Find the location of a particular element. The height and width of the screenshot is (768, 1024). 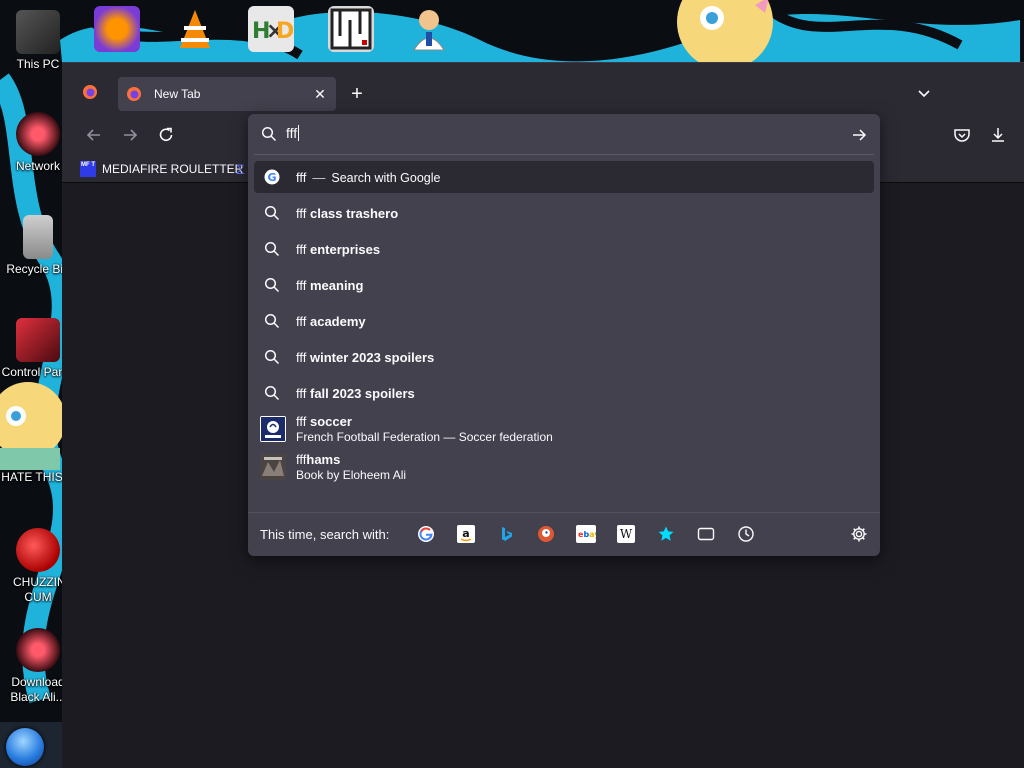

clock-icon is located at coordinates (746, 534).